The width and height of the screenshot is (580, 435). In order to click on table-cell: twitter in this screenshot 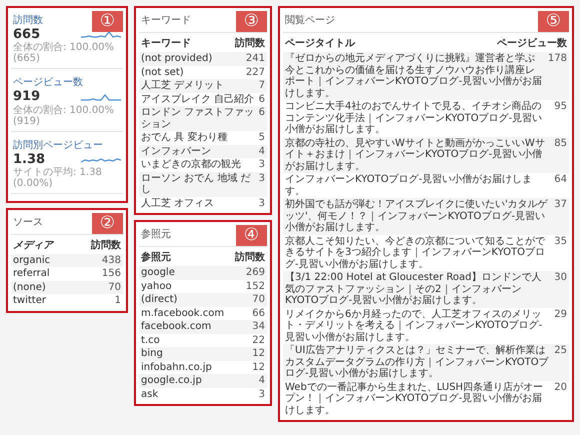, I will do `click(29, 301)`.